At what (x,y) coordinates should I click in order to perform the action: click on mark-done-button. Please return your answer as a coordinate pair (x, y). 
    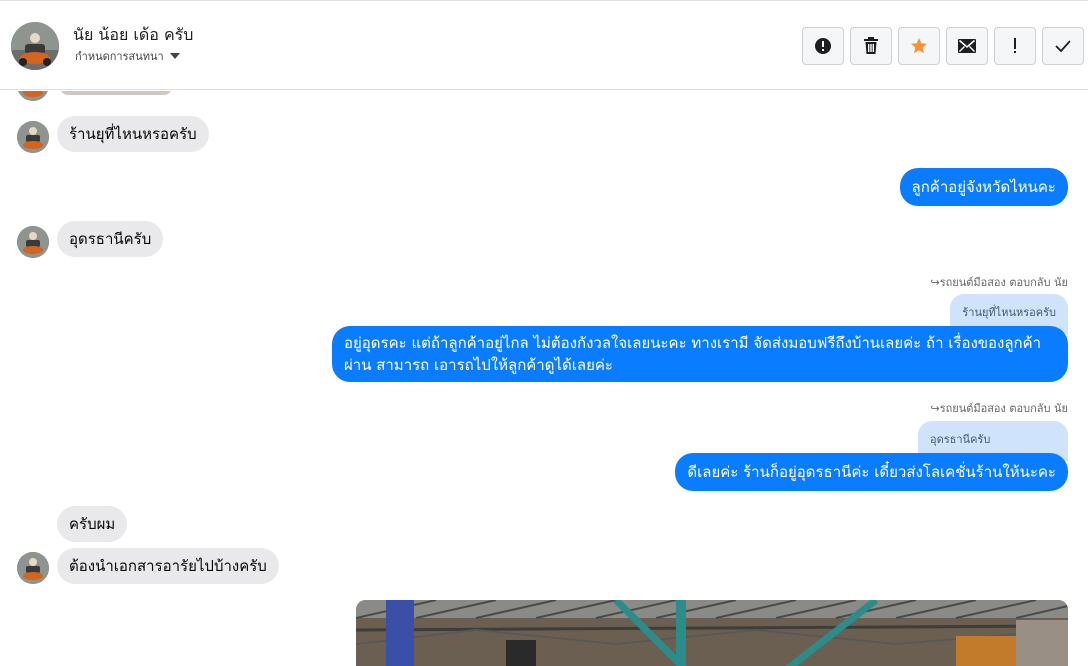
    Looking at the image, I should click on (1063, 46).